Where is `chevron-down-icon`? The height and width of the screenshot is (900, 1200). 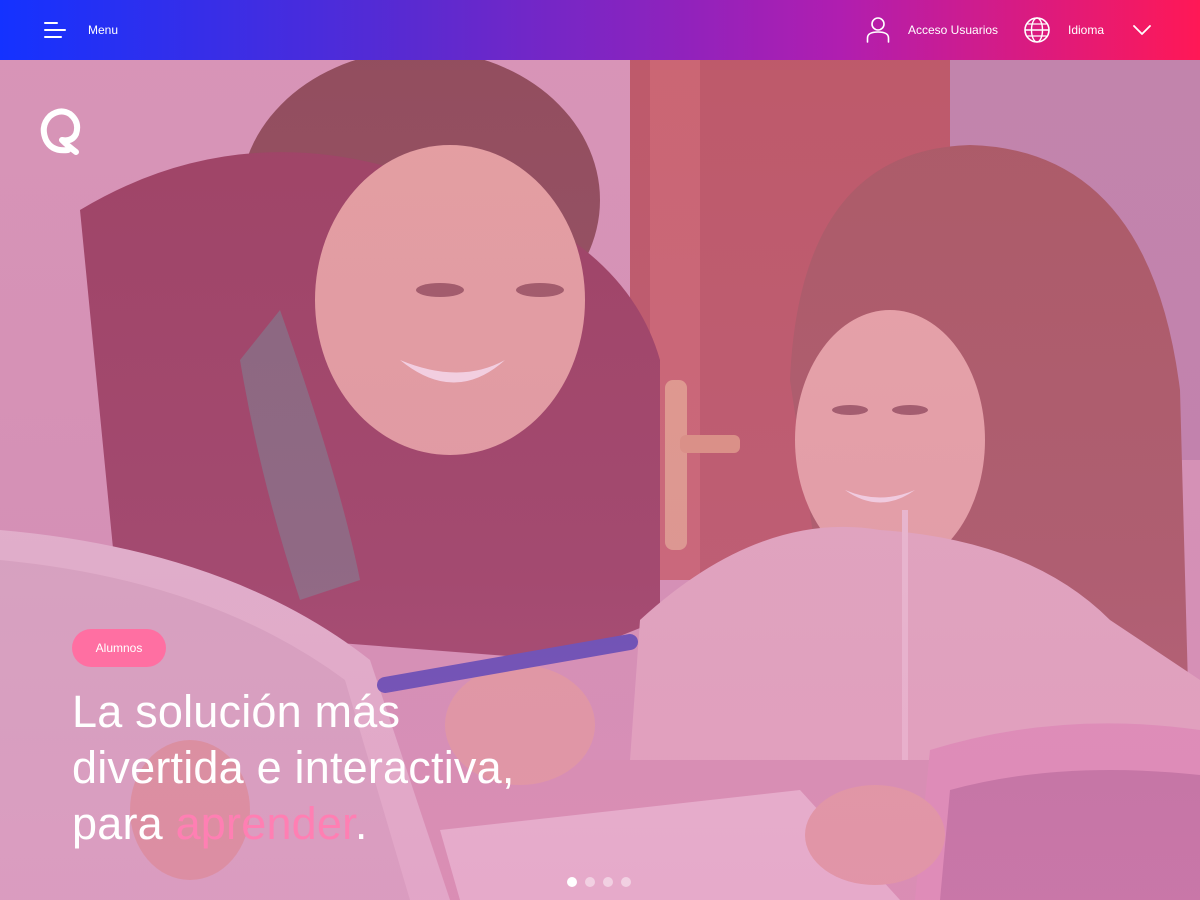
chevron-down-icon is located at coordinates (1142, 30).